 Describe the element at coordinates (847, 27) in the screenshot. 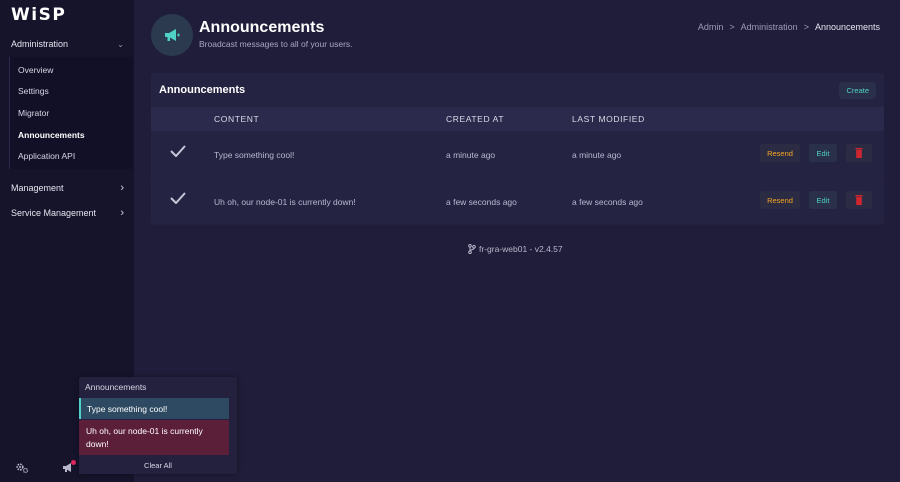

I see `breadcrumb-current: Announcements` at that location.